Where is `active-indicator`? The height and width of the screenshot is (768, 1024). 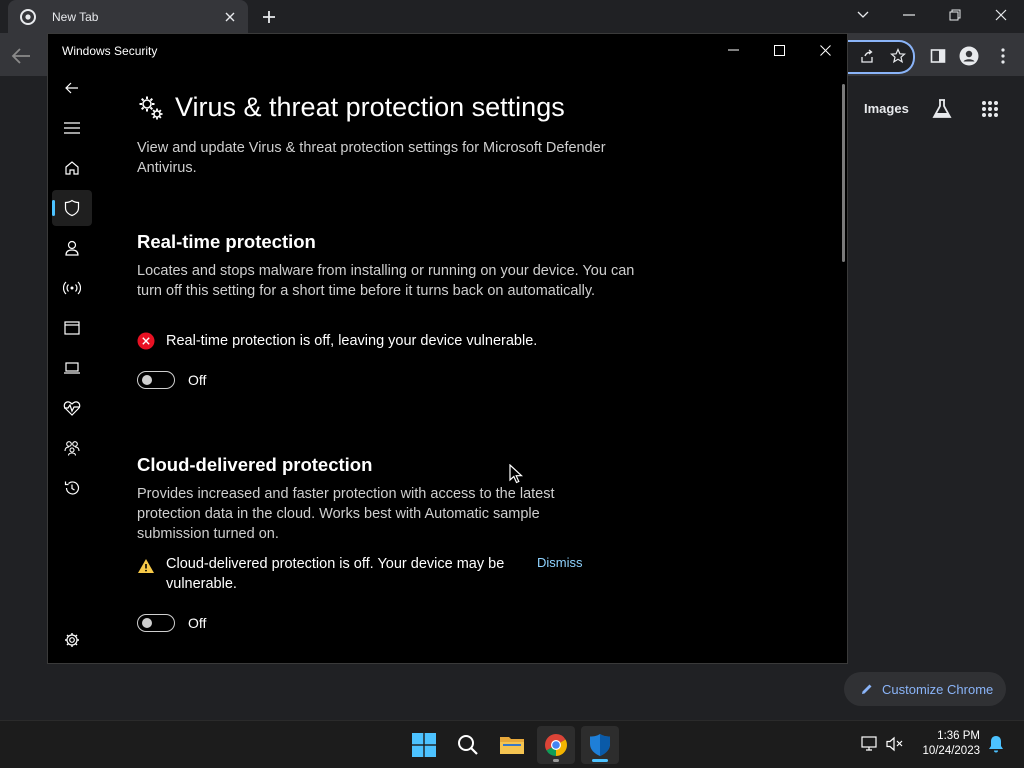
active-indicator is located at coordinates (600, 760).